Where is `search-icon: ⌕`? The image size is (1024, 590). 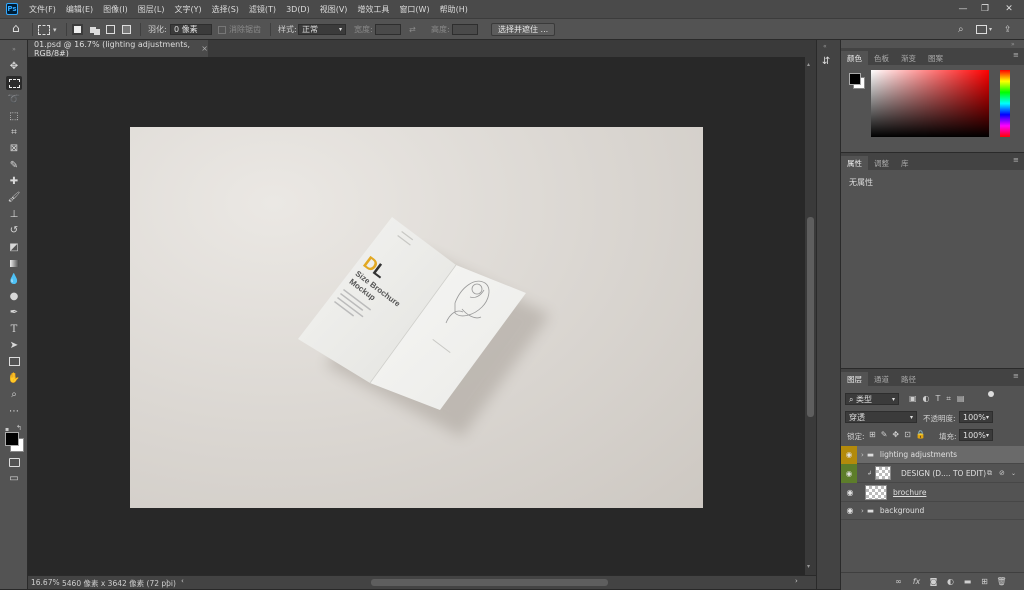
search-icon: ⌕ is located at coordinates (961, 29).